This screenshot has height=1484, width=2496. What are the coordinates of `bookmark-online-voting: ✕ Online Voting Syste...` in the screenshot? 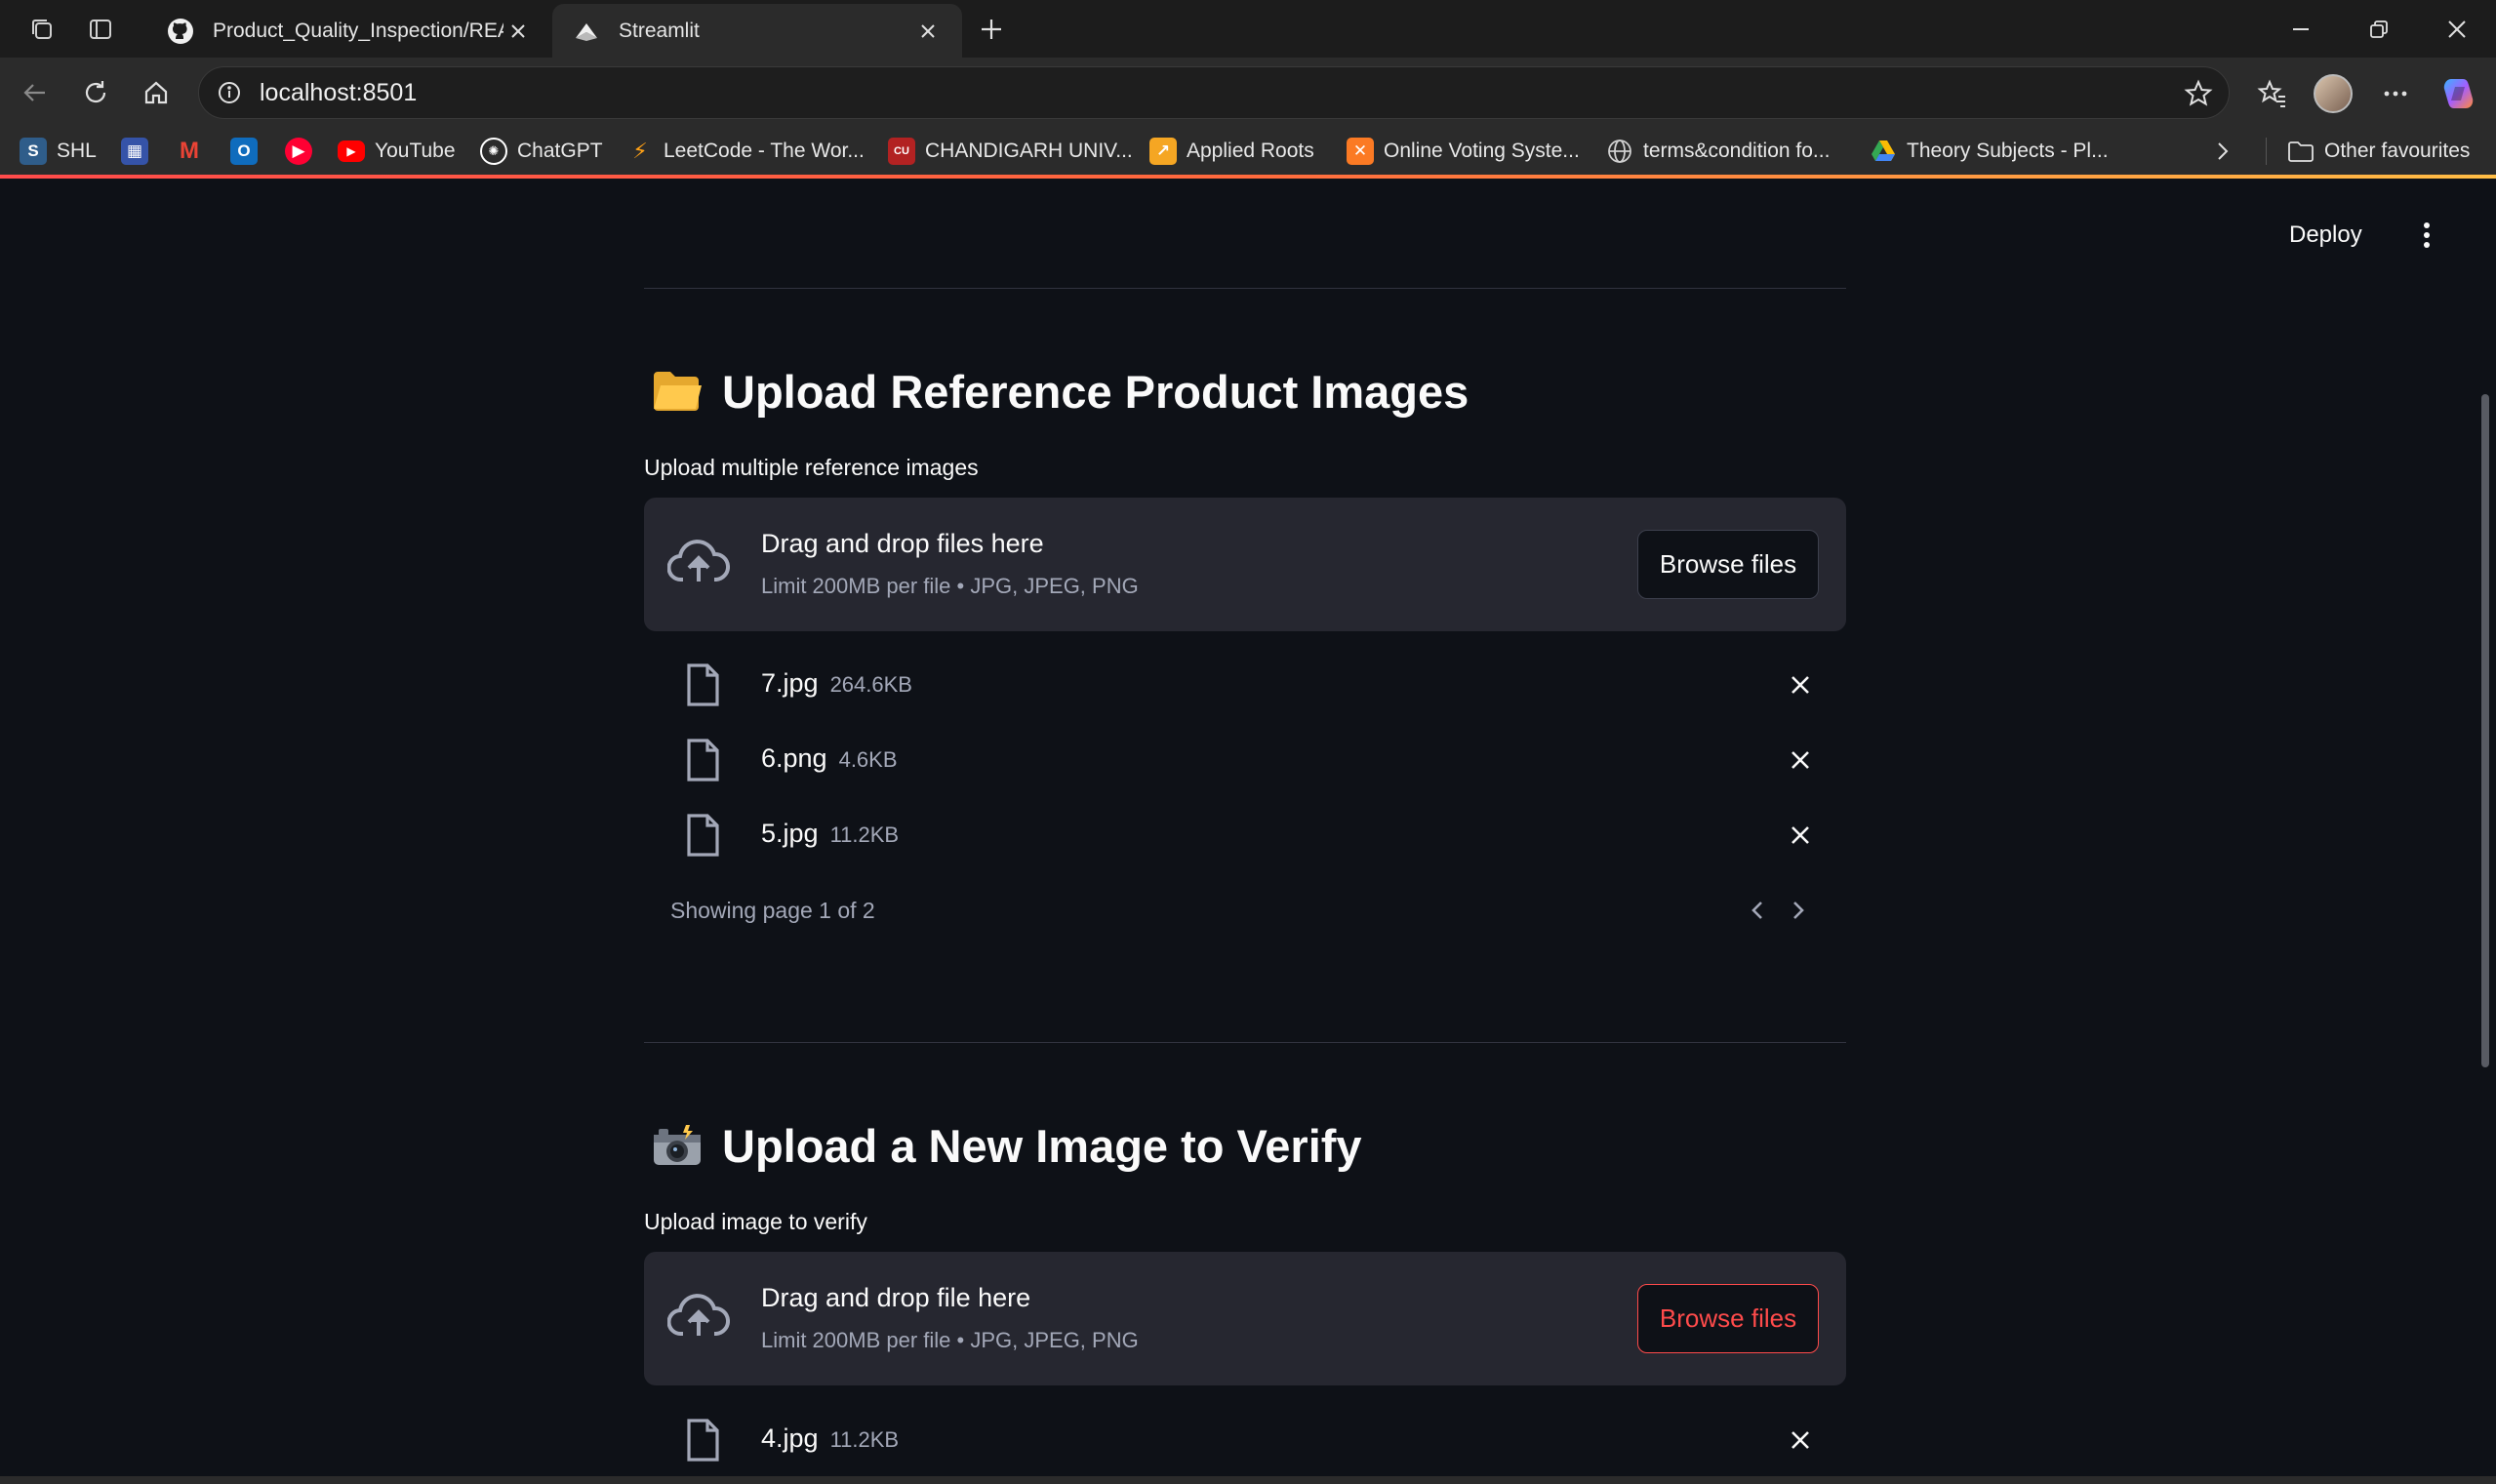 It's located at (1463, 151).